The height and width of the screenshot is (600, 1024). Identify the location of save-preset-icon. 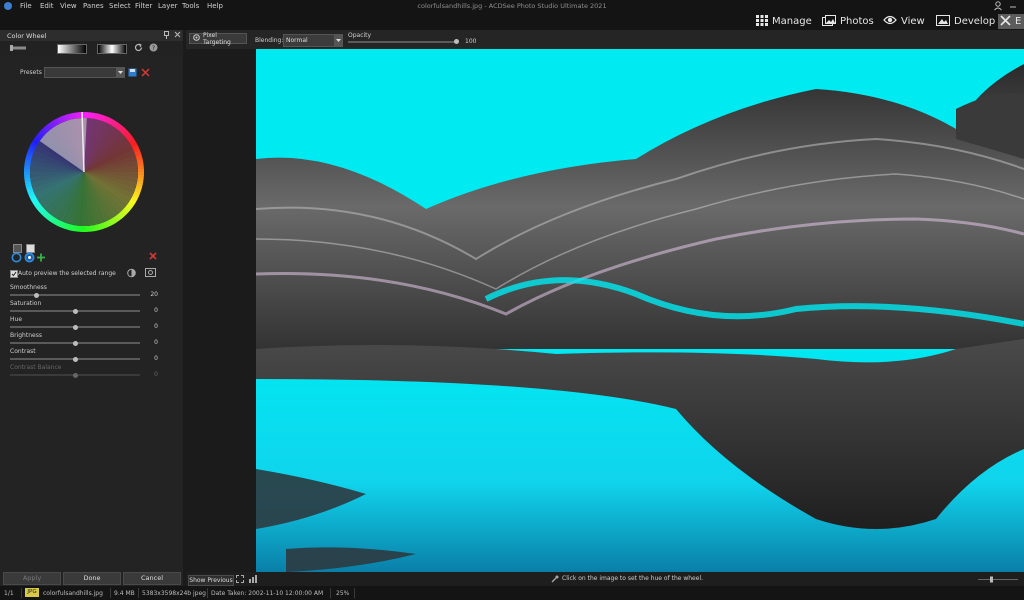
(132, 73).